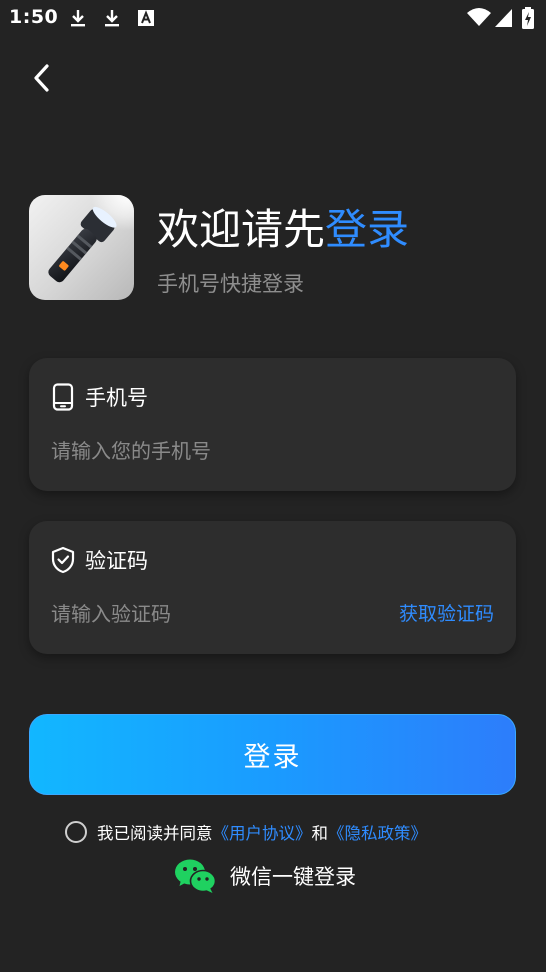 The image size is (546, 972). Describe the element at coordinates (116, 398) in the screenshot. I see `phone-label: 手机号` at that location.